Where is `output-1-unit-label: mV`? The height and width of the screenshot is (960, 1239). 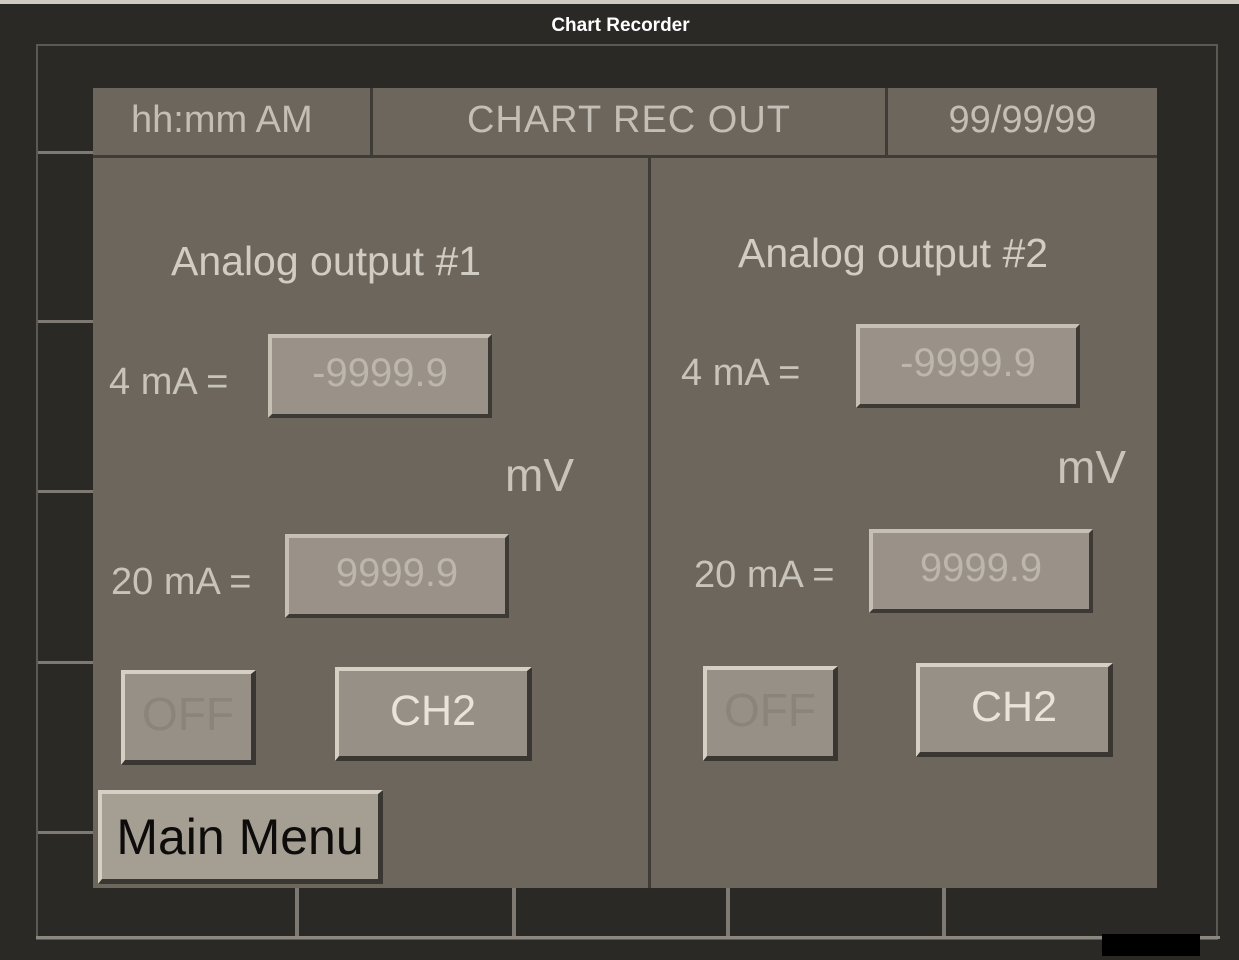 output-1-unit-label: mV is located at coordinates (539, 475).